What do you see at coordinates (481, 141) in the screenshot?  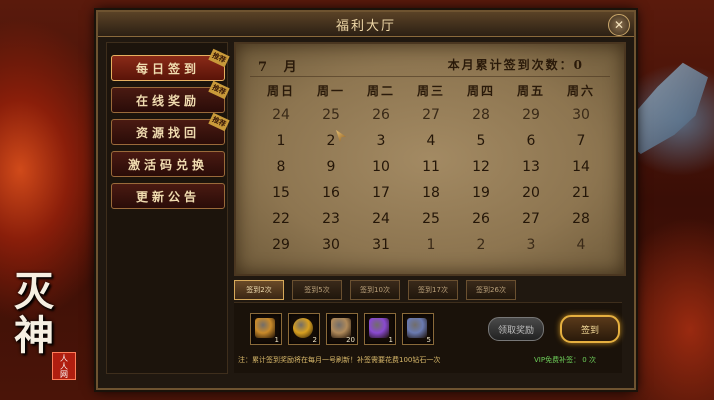 I see `calendar-day: 5` at bounding box center [481, 141].